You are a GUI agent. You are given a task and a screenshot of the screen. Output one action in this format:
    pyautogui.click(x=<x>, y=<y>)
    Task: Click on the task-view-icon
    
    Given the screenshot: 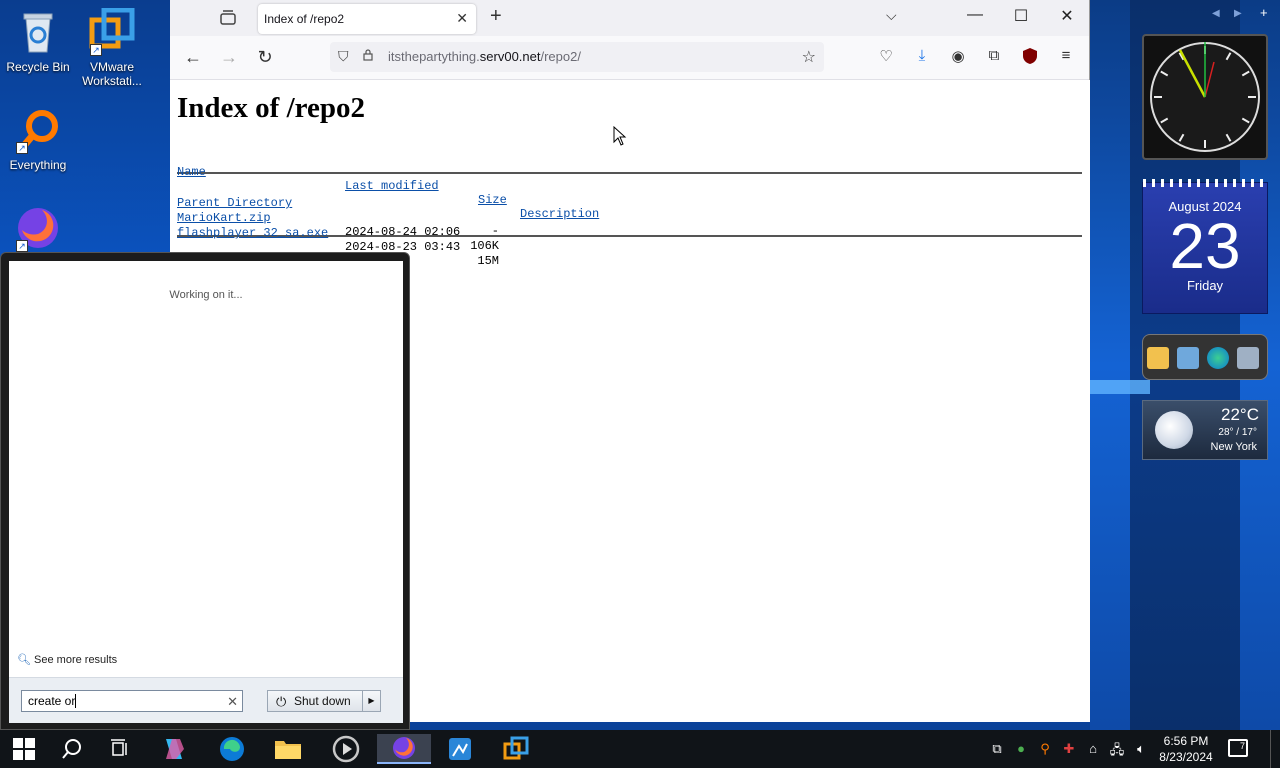 What is the action you would take?
    pyautogui.click(x=119, y=747)
    